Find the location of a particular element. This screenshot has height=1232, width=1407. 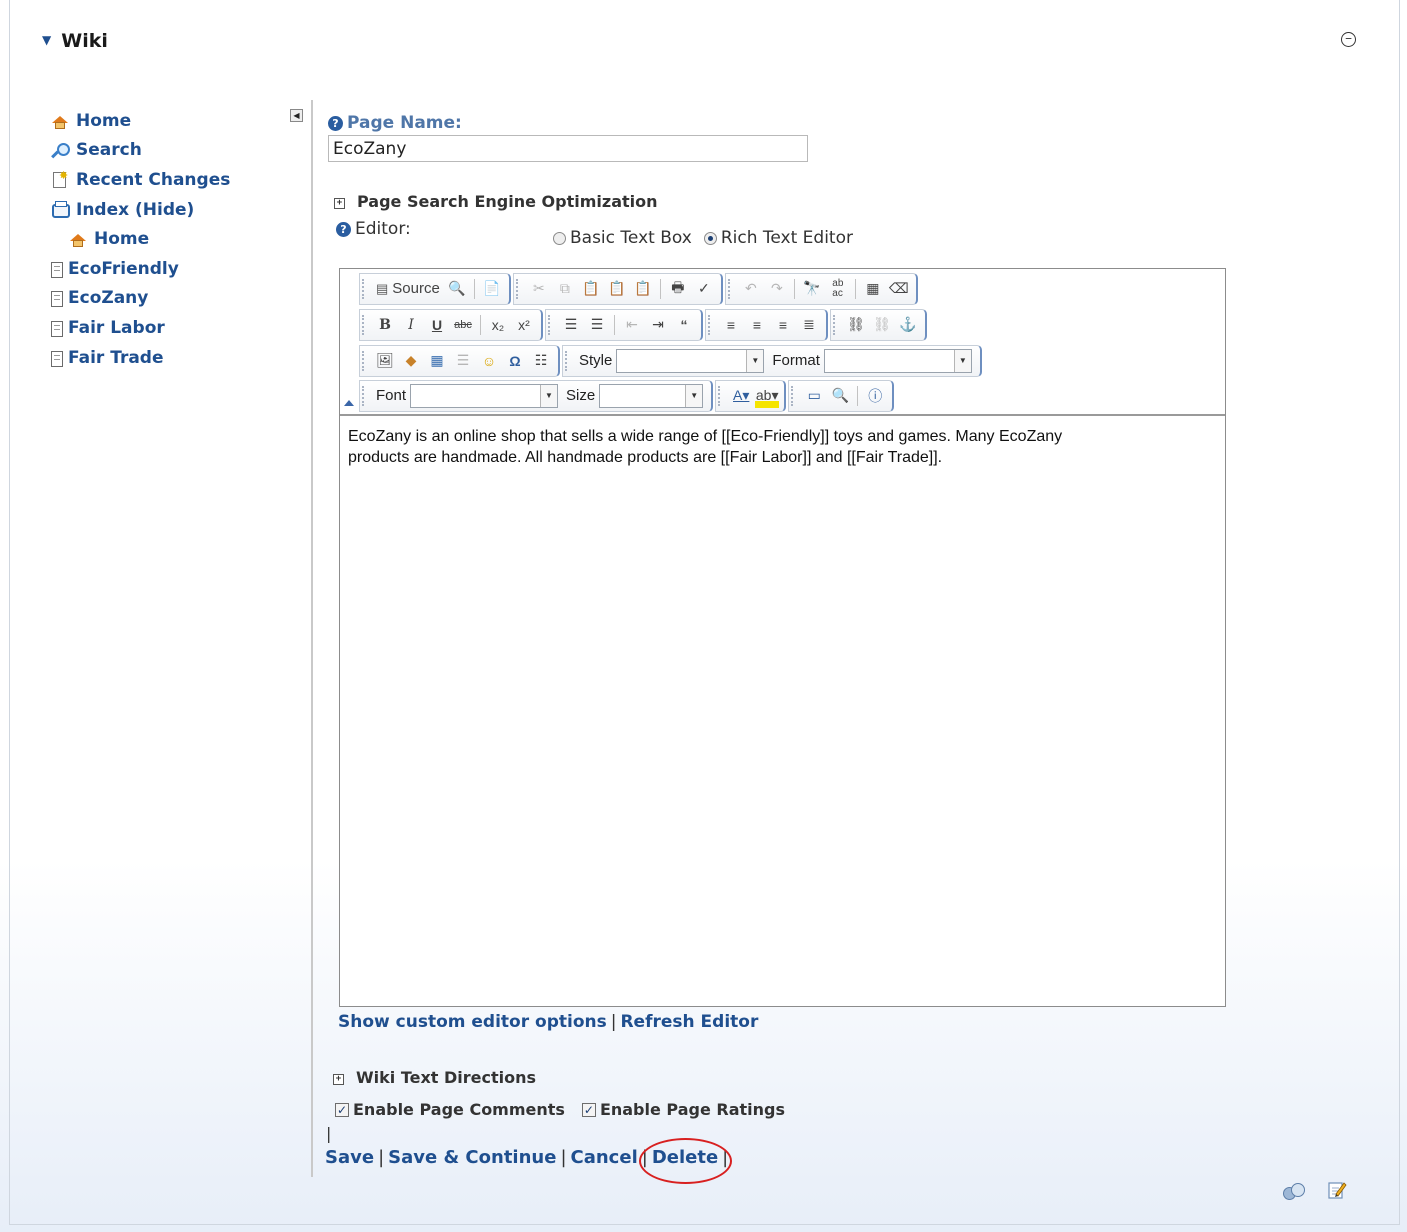

copy-icon: ⧉ is located at coordinates (565, 289).